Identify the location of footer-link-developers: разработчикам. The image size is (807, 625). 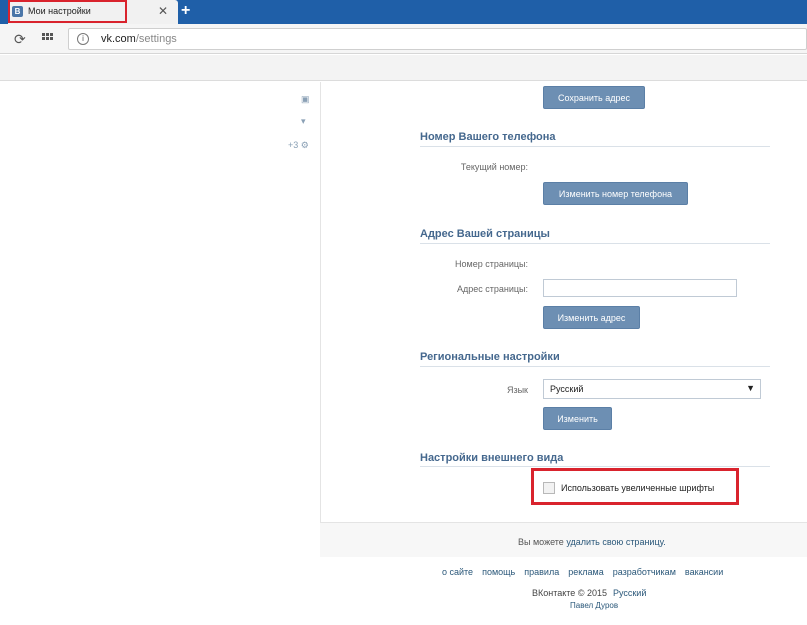
(644, 572).